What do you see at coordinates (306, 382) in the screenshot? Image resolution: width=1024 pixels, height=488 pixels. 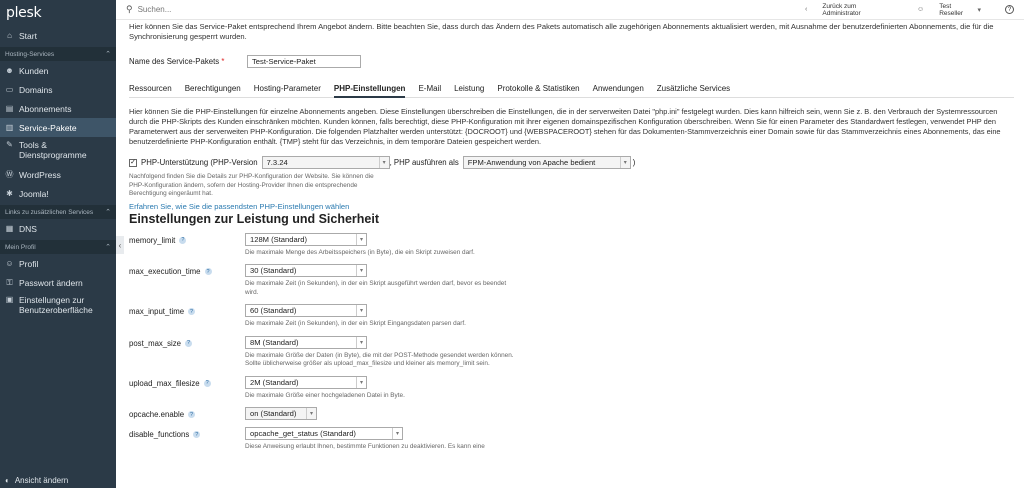 I see `upload-max-filesize-select: 2M (Standard) ▾` at bounding box center [306, 382].